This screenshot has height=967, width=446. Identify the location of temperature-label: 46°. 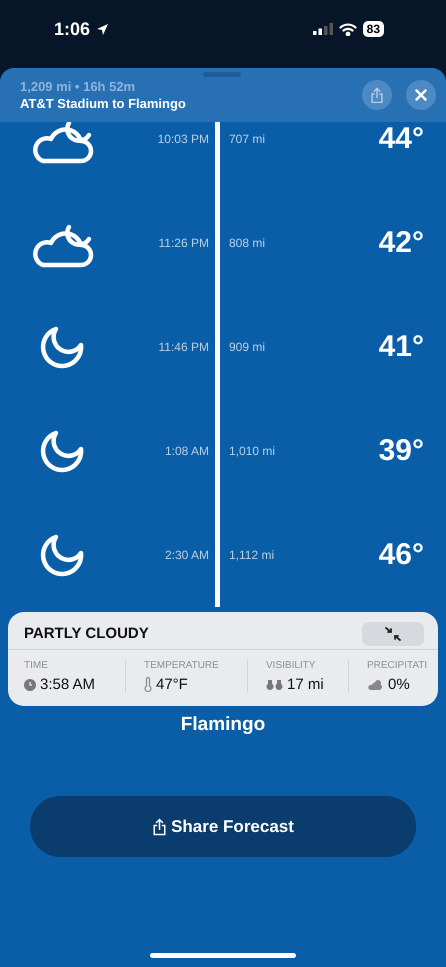
(401, 555).